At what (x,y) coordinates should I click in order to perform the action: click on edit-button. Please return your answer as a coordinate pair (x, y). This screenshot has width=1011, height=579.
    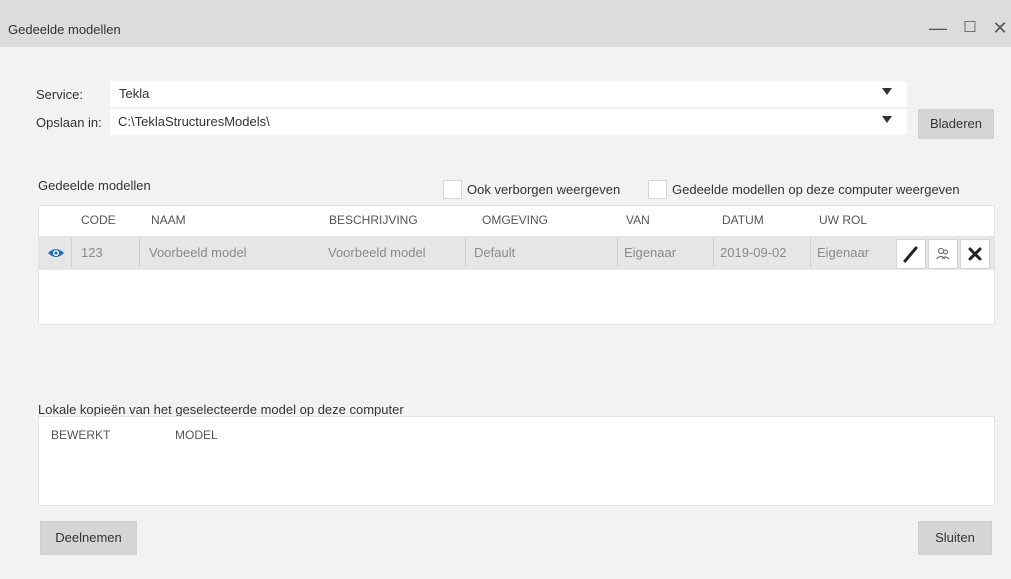
    Looking at the image, I should click on (911, 254).